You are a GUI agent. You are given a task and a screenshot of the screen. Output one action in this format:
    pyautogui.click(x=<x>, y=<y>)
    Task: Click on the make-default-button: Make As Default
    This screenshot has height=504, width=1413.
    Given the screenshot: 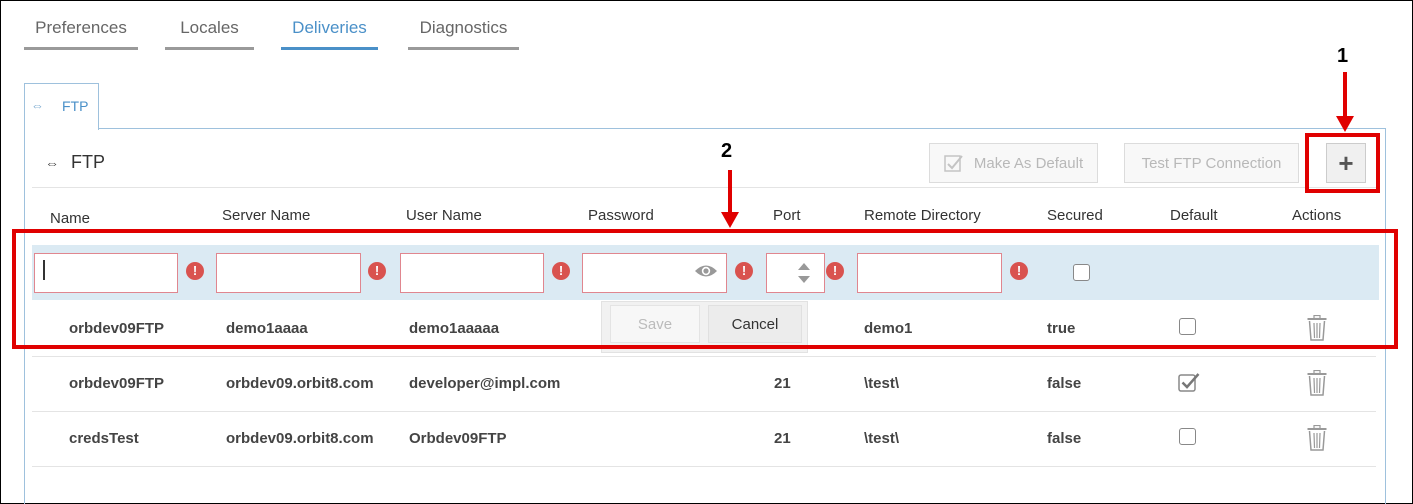 What is the action you would take?
    pyautogui.click(x=1013, y=163)
    